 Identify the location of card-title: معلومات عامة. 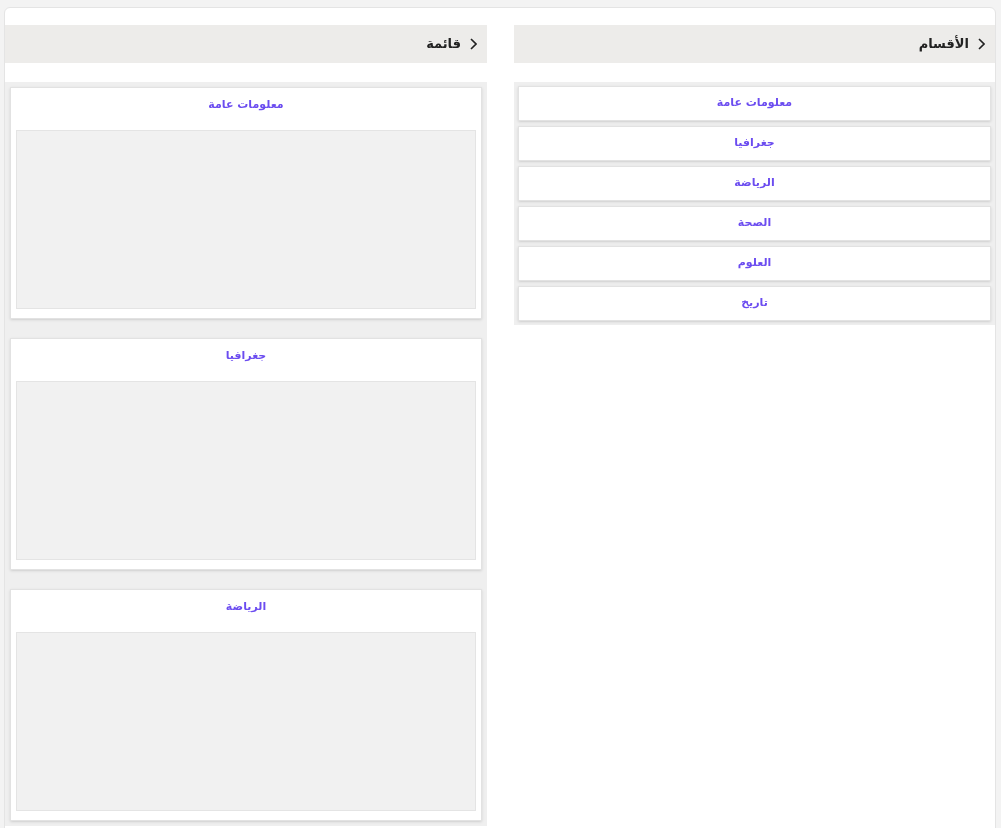
(246, 113).